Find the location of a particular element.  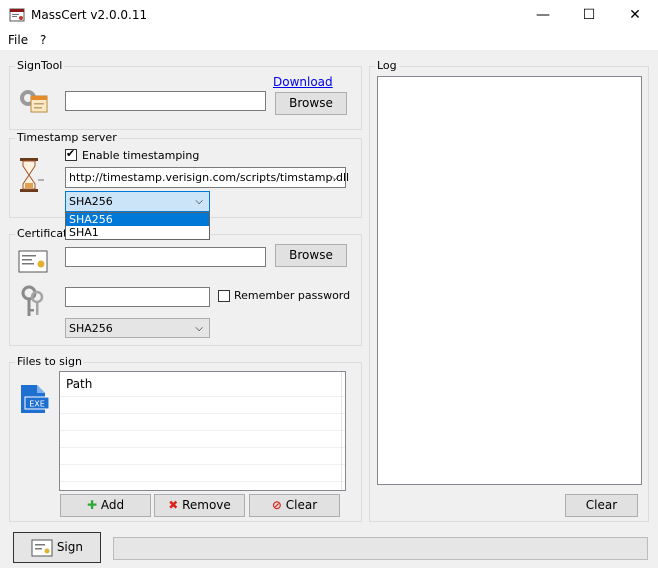

hash-option-sha1: SHA1 is located at coordinates (137, 232).